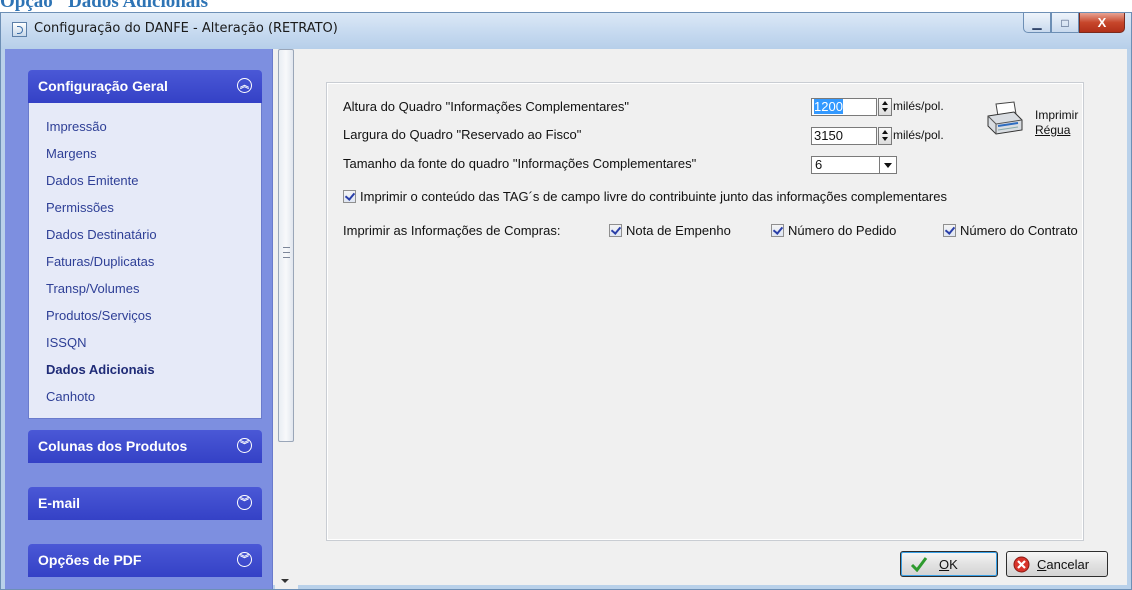 Image resolution: width=1132 pixels, height=590 pixels. I want to click on group-colunas-dos-produtos: Colunas dos Produtos ︾, so click(145, 446).